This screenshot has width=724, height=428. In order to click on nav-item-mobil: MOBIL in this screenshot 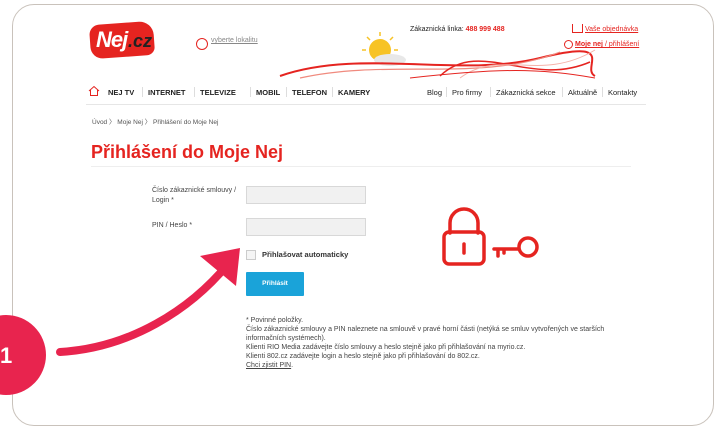, I will do `click(268, 92)`.